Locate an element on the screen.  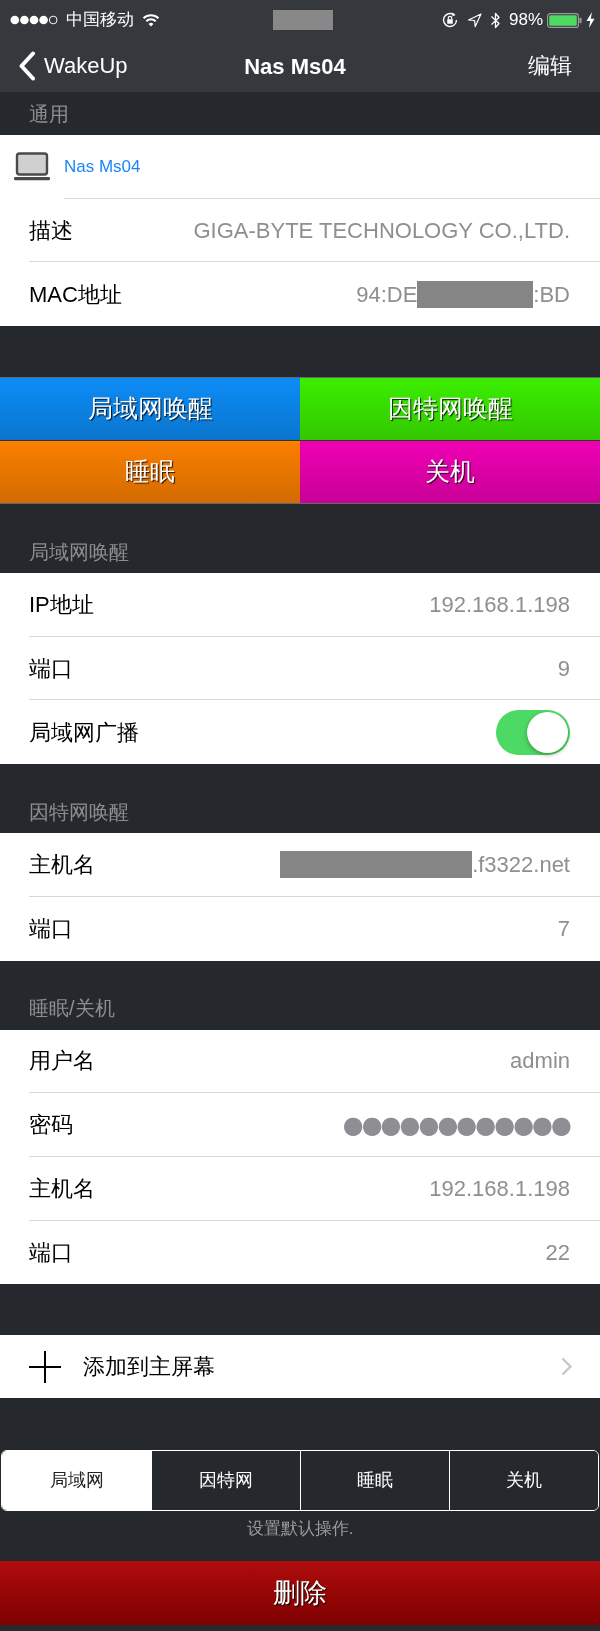
field-value: admin is located at coordinates (540, 1061).